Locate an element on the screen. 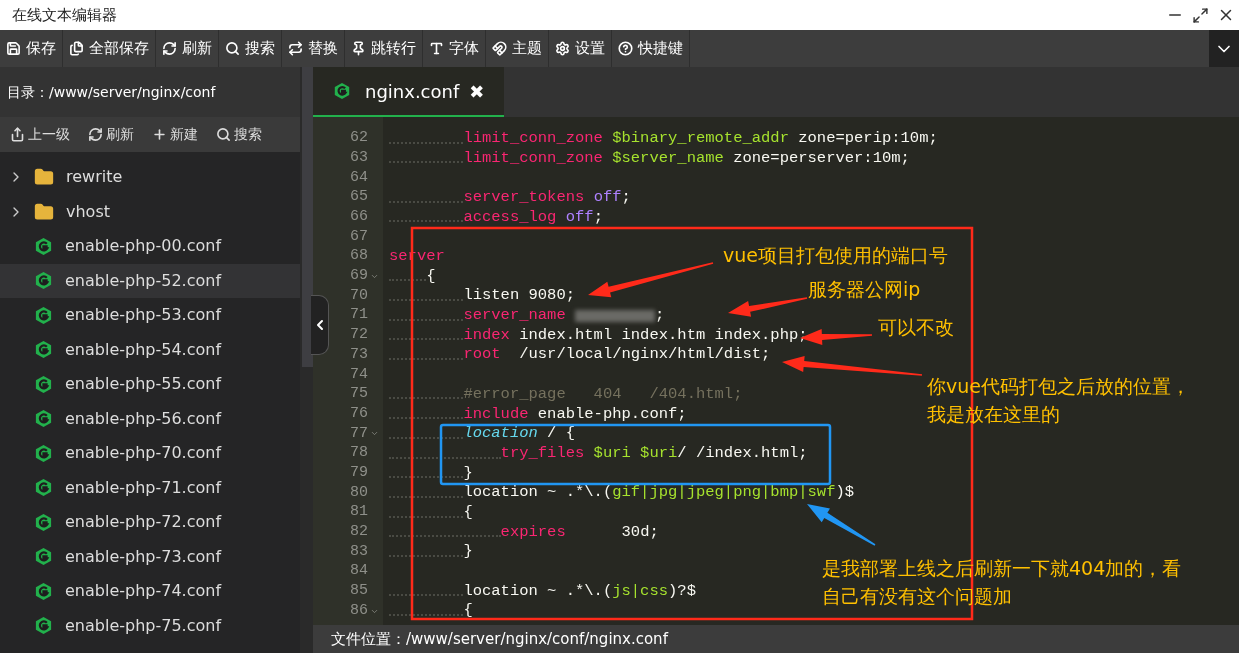 The image size is (1239, 653). sidebar-action: 上一级 is located at coordinates (40, 134).